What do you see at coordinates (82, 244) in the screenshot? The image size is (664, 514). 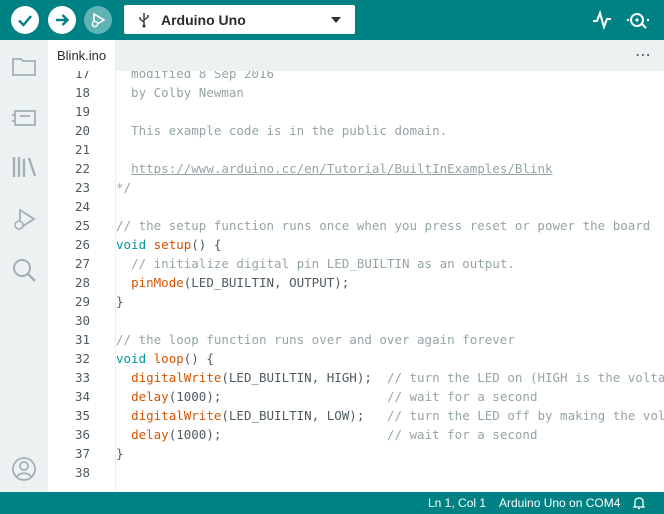 I see `line-number: 26` at bounding box center [82, 244].